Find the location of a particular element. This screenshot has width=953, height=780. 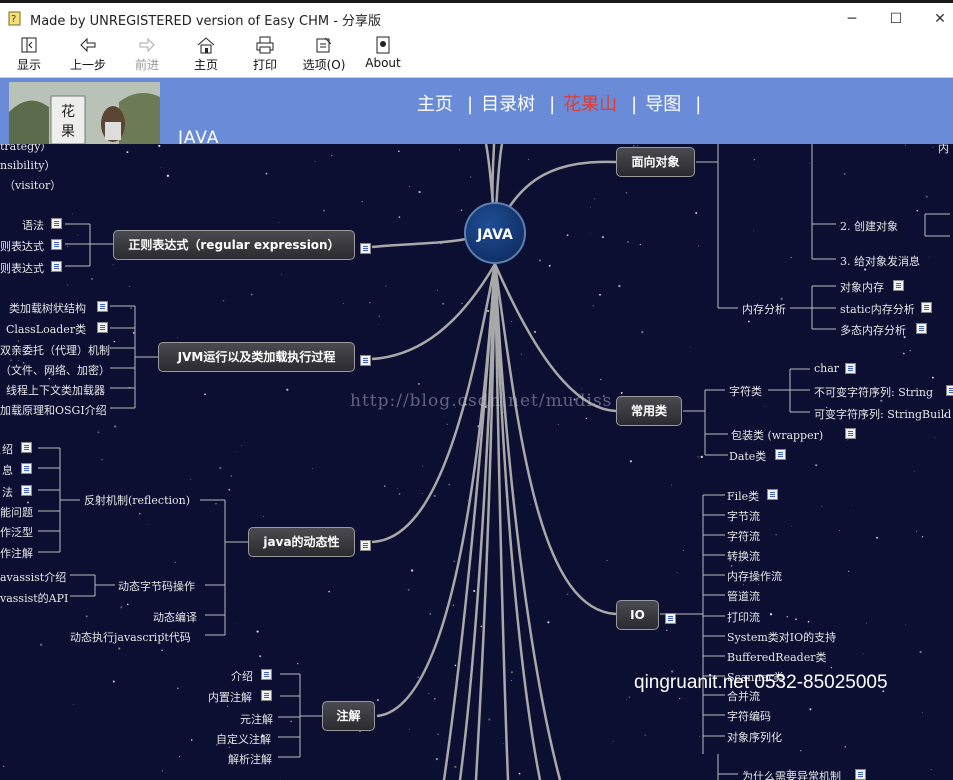

leaf-create-object: 2. 创建对象 is located at coordinates (869, 226).